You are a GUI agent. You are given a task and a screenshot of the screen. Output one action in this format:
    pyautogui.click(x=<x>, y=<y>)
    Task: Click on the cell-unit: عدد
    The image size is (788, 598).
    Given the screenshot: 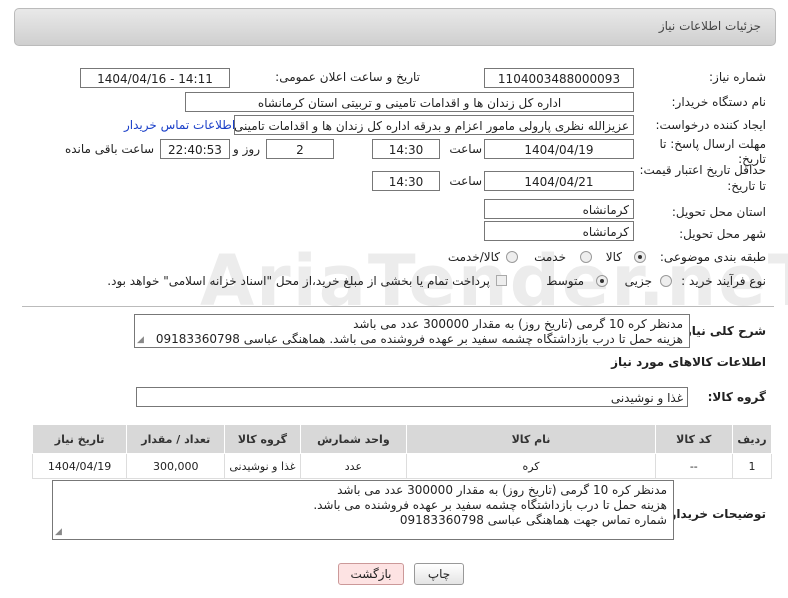 What is the action you would take?
    pyautogui.click(x=353, y=466)
    